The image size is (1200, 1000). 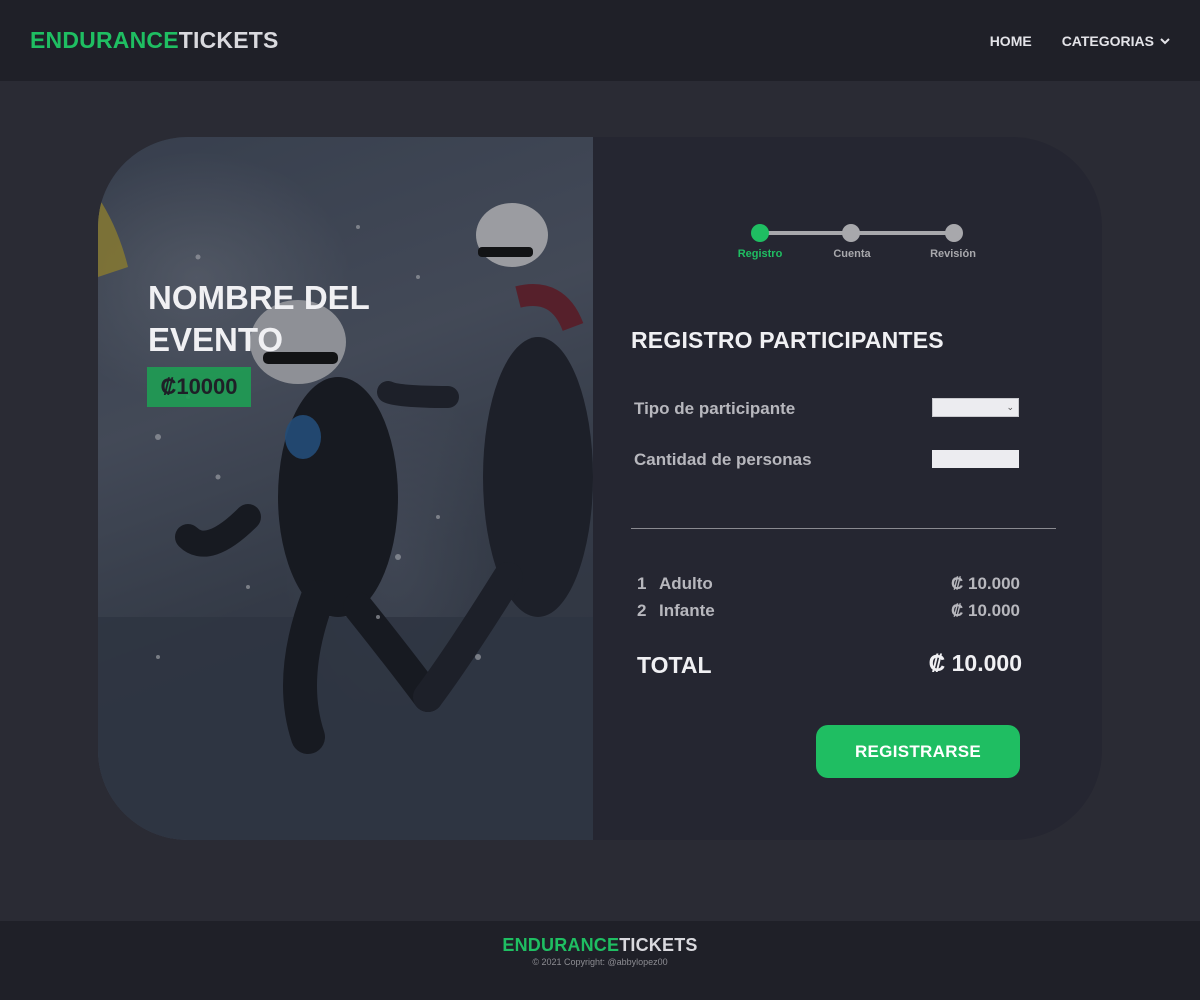 What do you see at coordinates (954, 233) in the screenshot?
I see `step-dot-revision` at bounding box center [954, 233].